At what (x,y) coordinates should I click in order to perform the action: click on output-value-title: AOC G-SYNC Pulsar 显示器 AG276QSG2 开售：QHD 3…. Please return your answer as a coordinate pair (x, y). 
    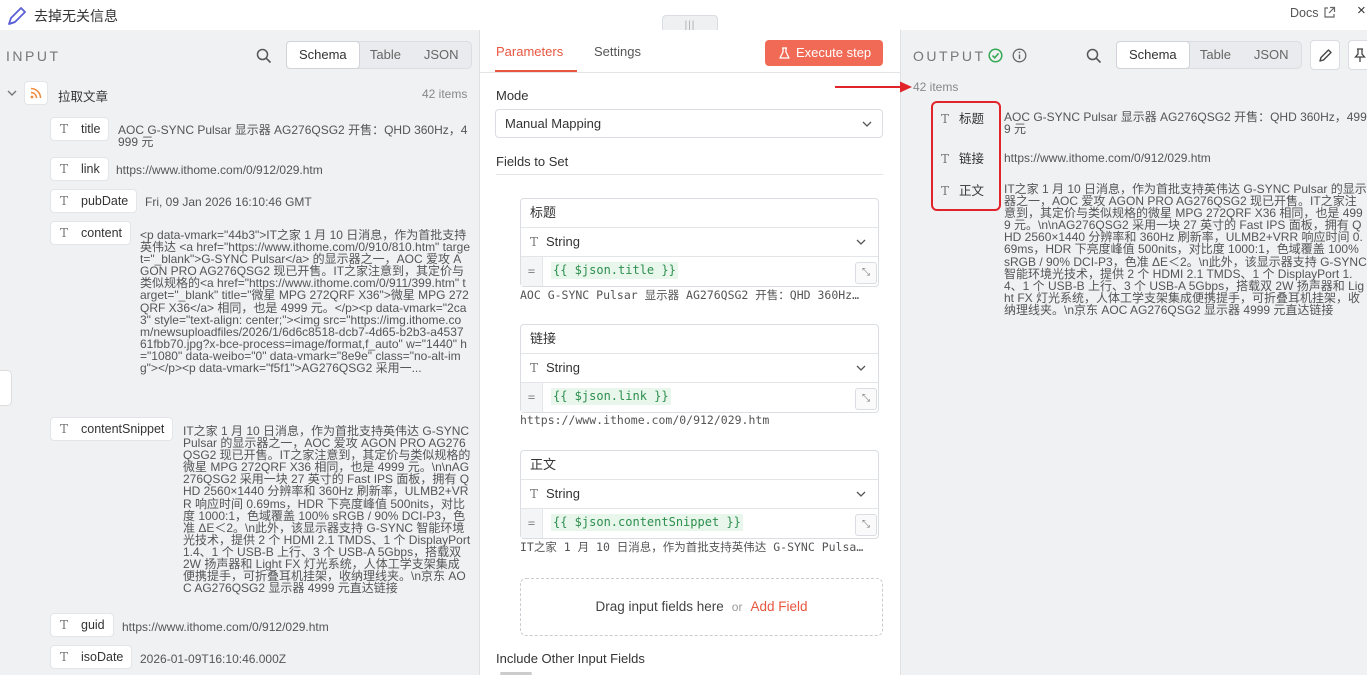
    Looking at the image, I should click on (1185, 123).